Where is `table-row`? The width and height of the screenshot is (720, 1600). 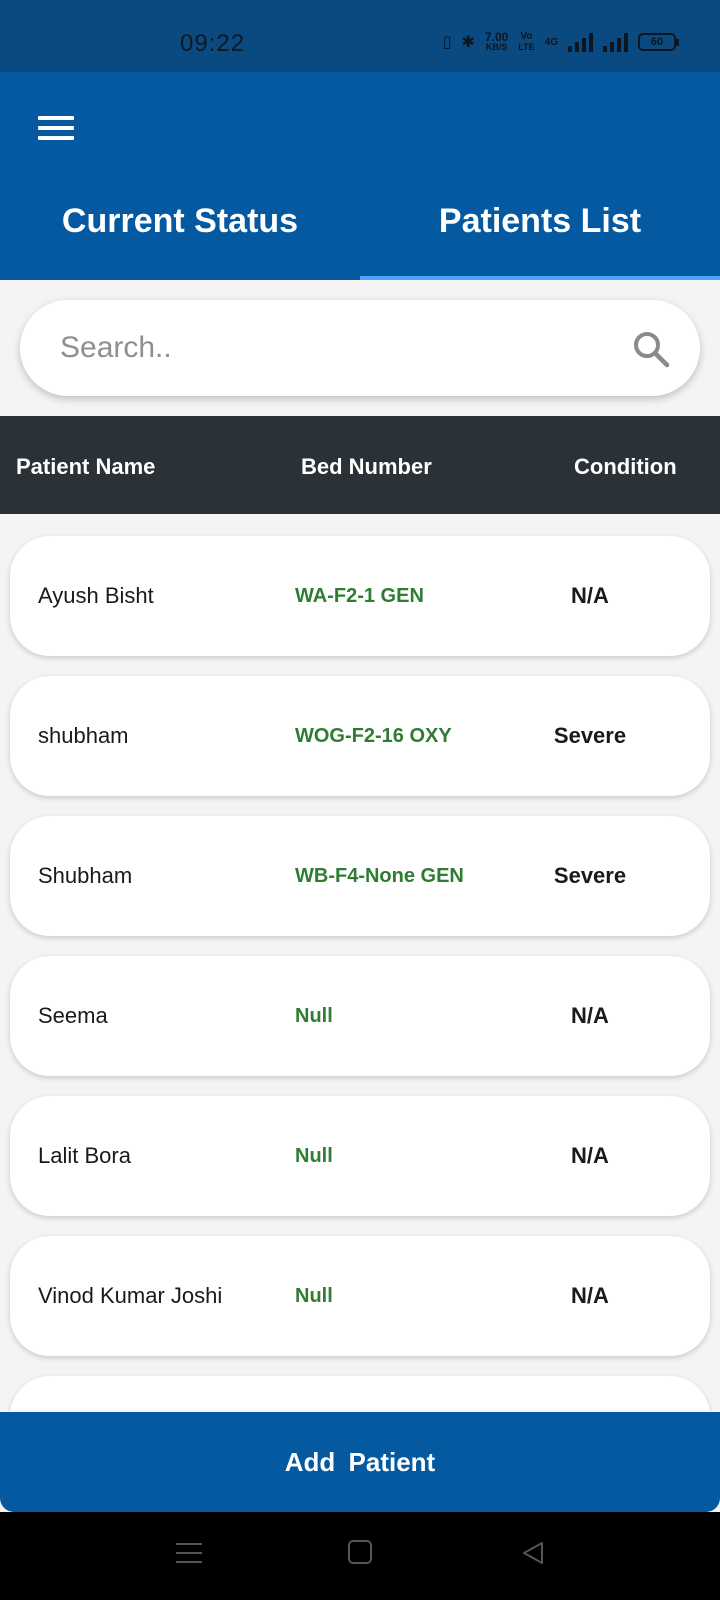 table-row is located at coordinates (360, 1393).